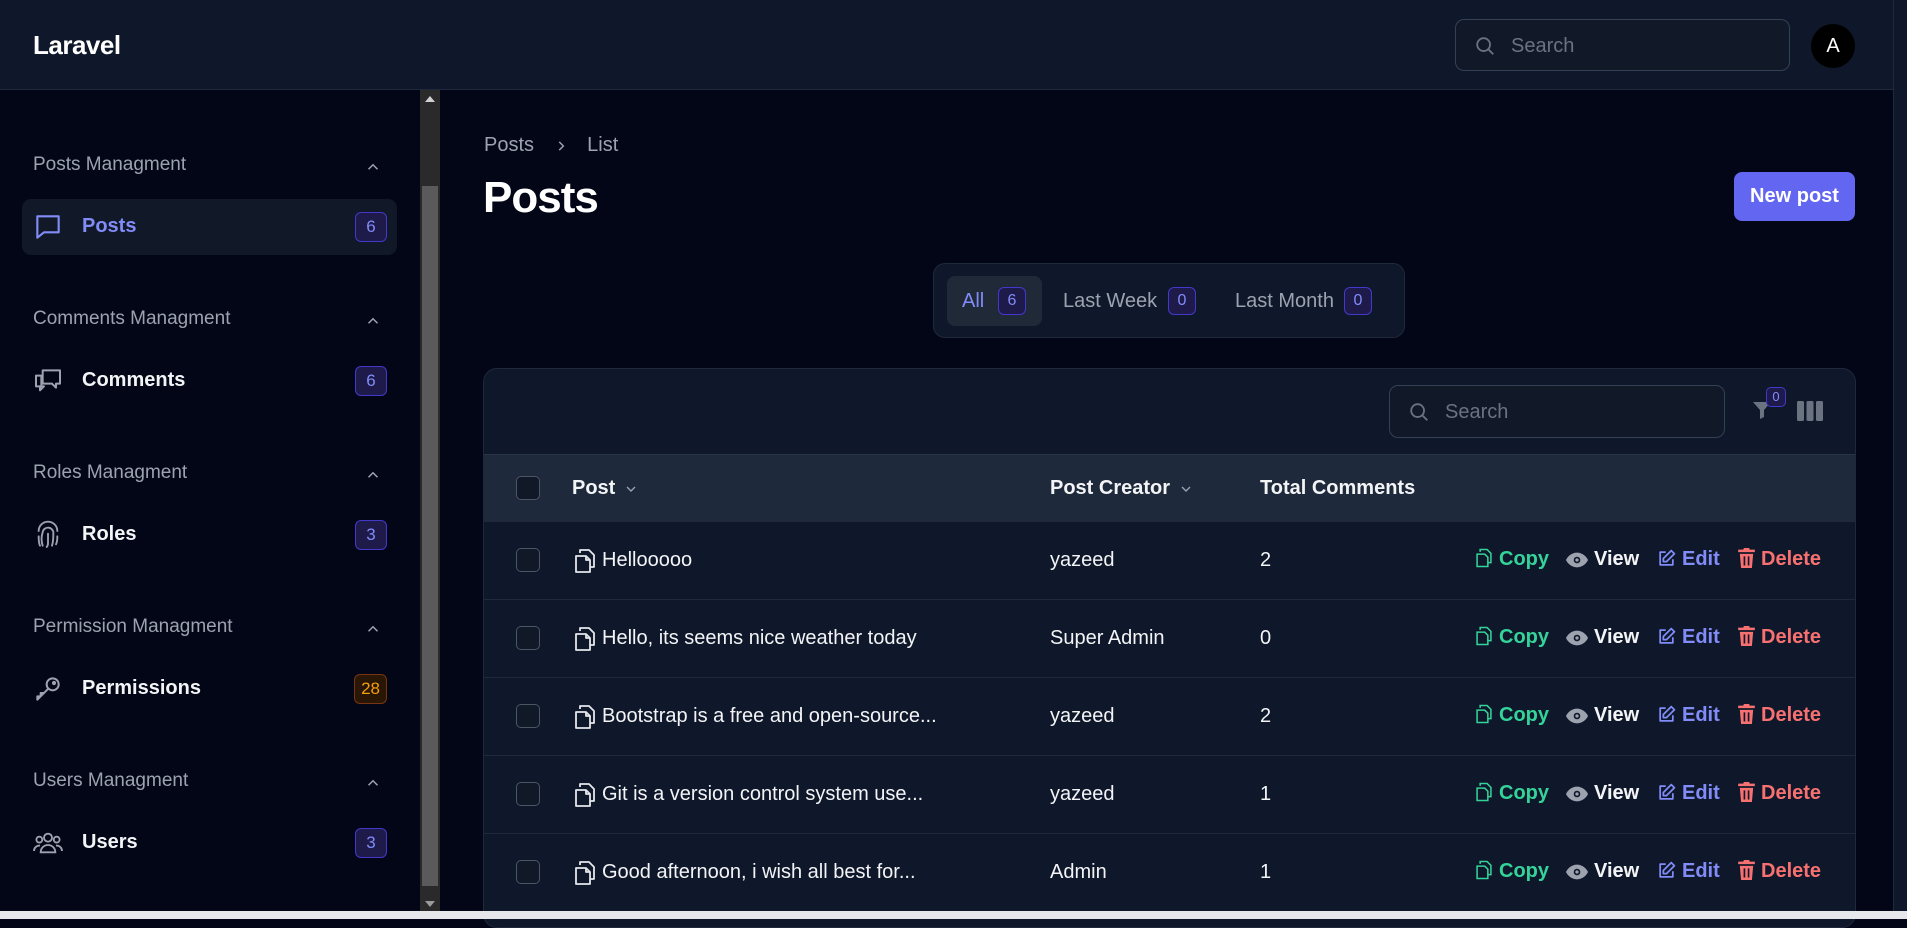 This screenshot has width=1907, height=928. Describe the element at coordinates (209, 689) in the screenshot. I see `sidebar-item-permissions: Permissions 28` at that location.